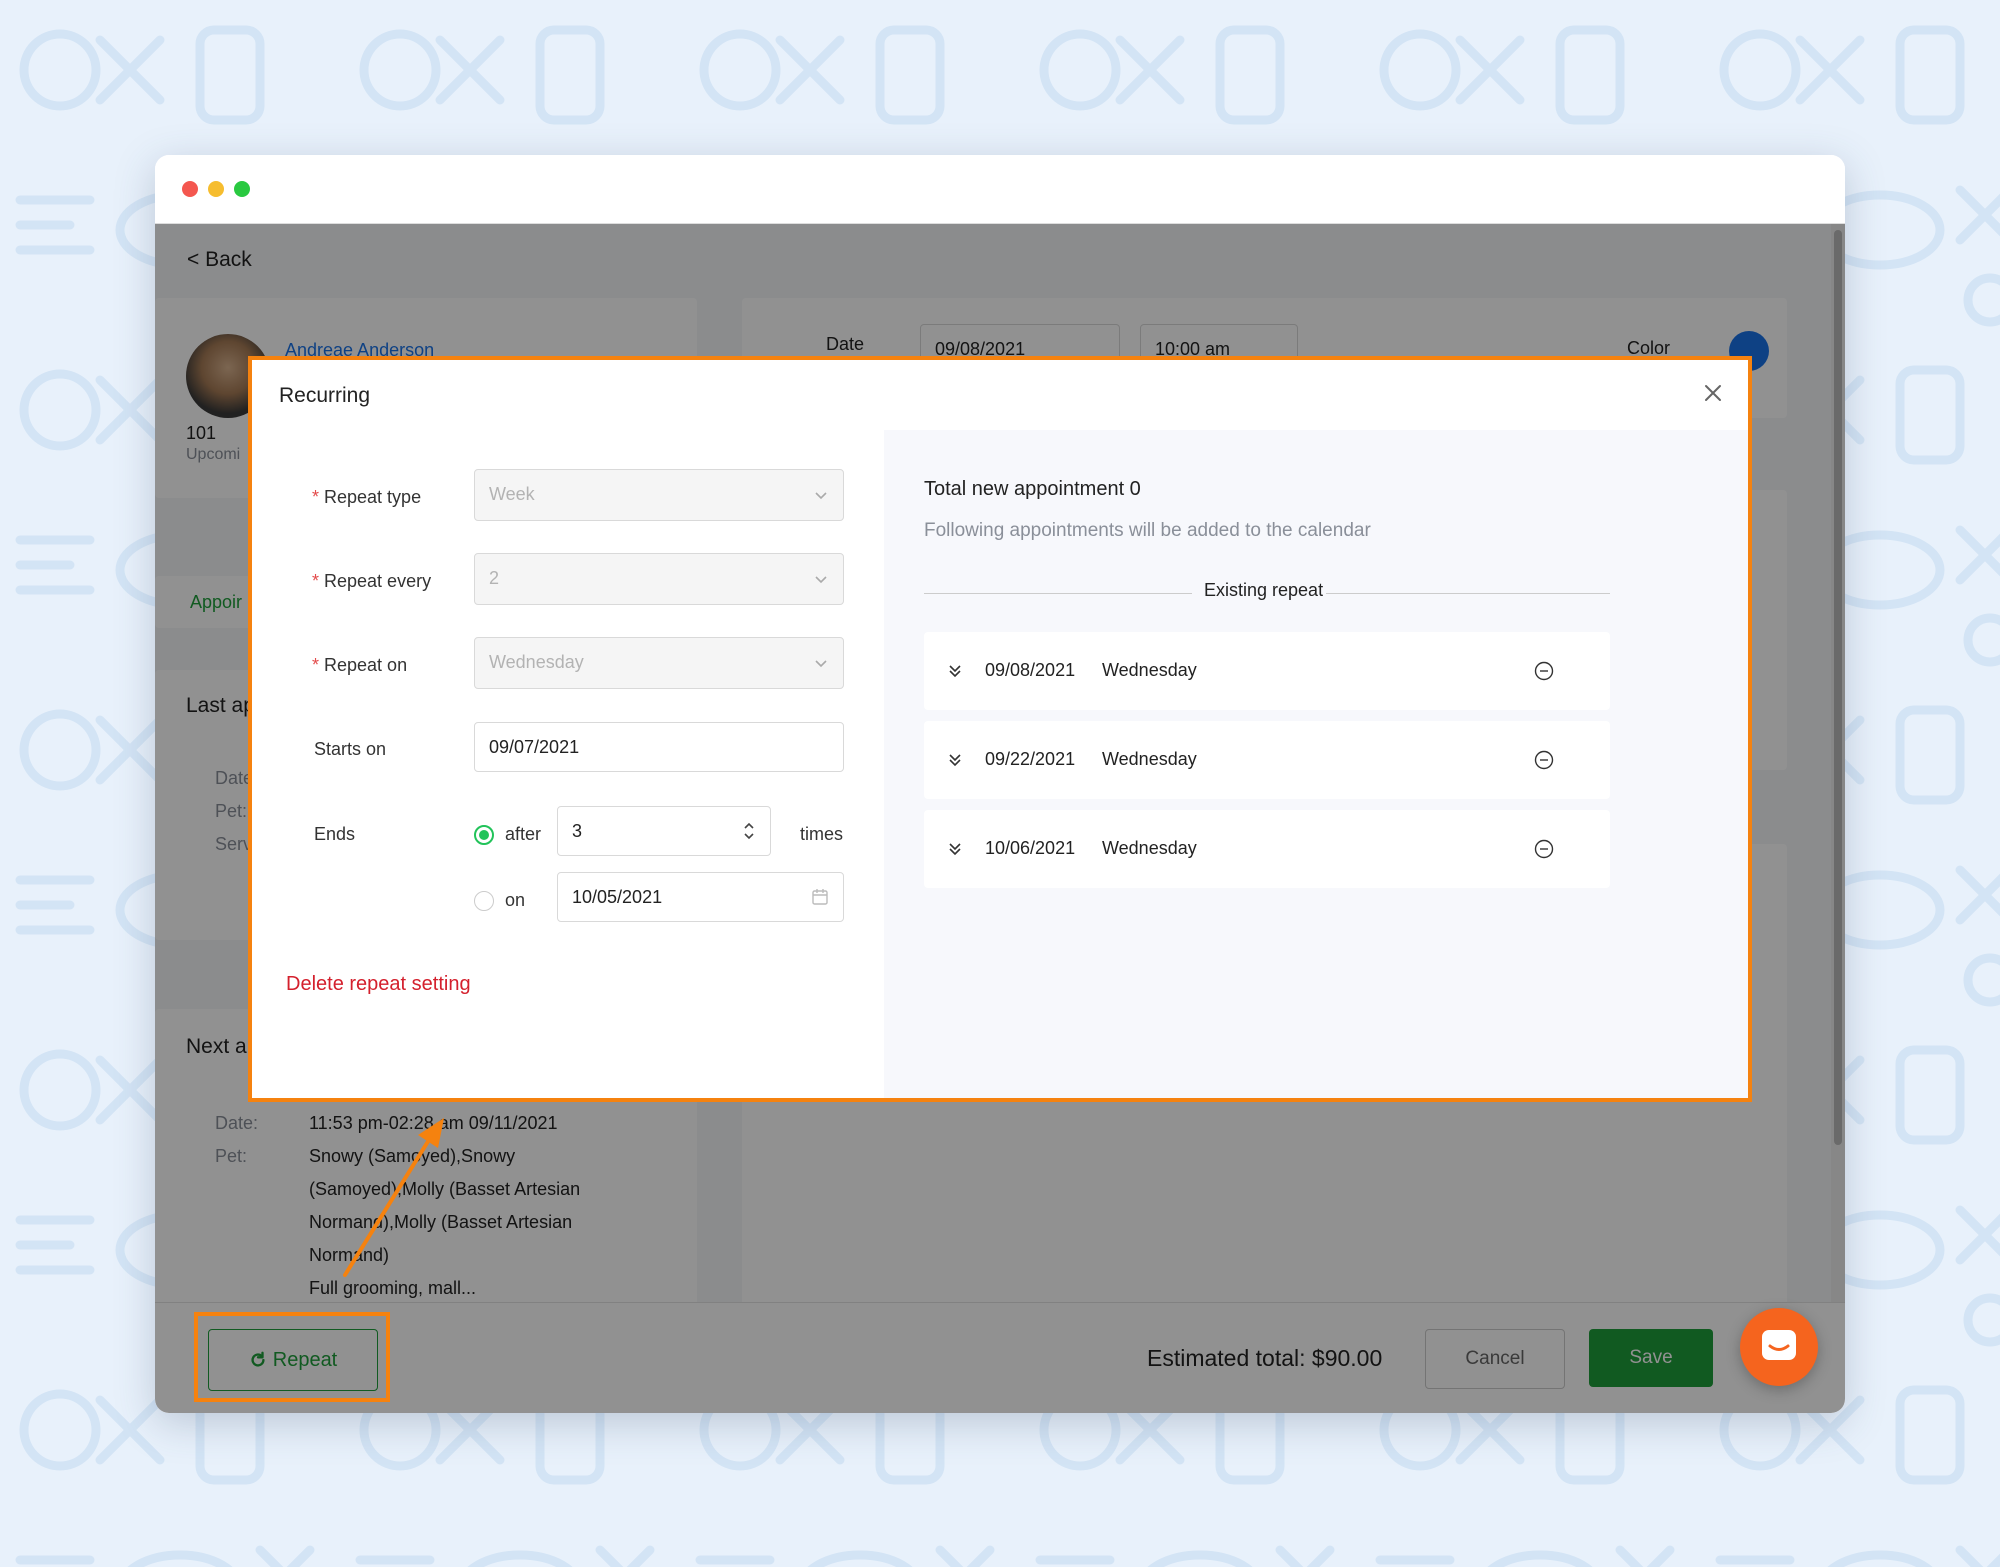 The image size is (2000, 1567). What do you see at coordinates (1030, 848) in the screenshot?
I see `appointment-date: 10/06/2021` at bounding box center [1030, 848].